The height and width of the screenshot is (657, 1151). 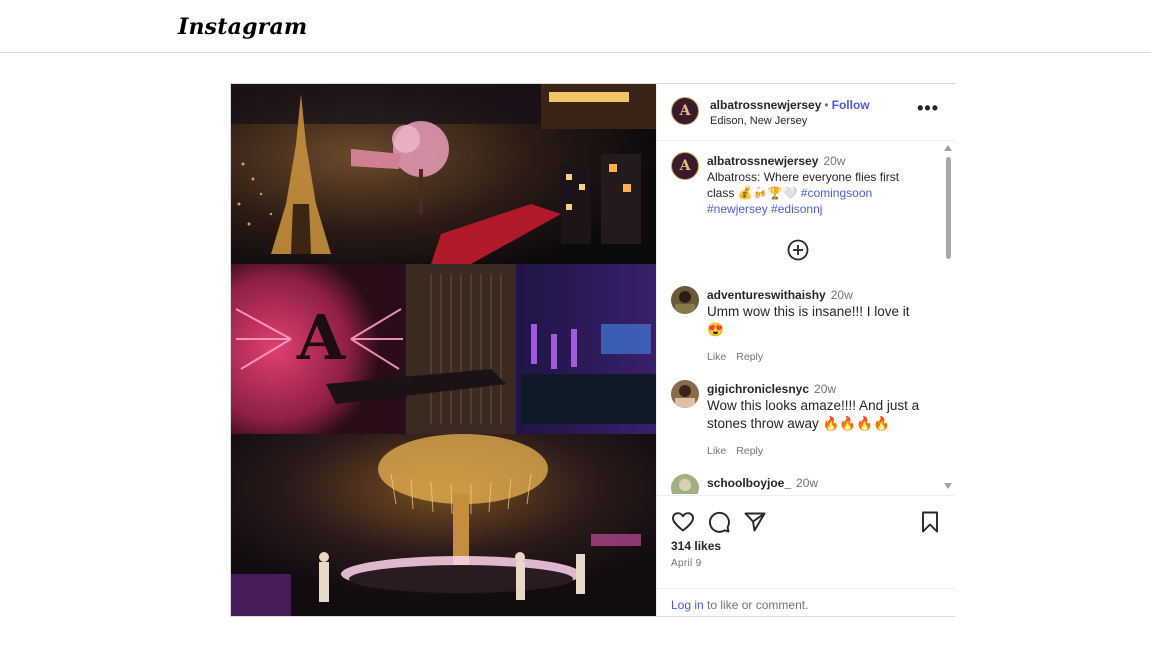 What do you see at coordinates (758, 389) in the screenshot?
I see `comment-username: gigichroniclesnyc` at bounding box center [758, 389].